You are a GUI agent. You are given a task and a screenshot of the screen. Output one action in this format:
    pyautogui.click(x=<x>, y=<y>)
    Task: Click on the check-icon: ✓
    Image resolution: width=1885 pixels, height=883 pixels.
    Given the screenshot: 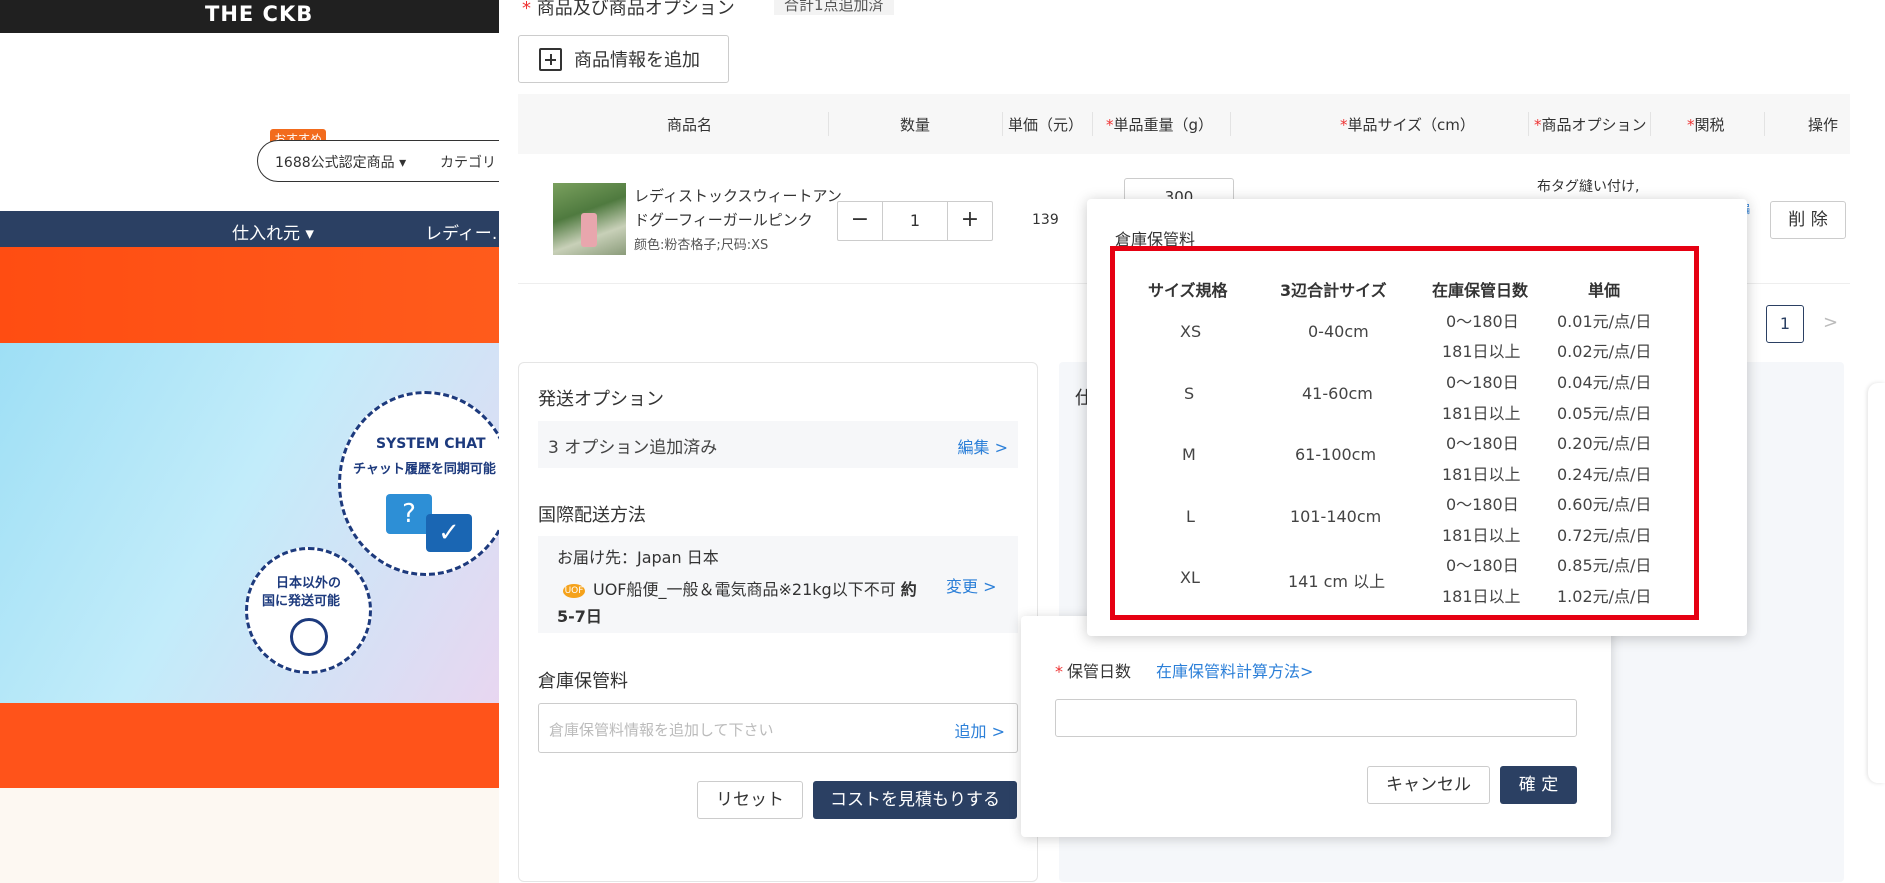 What is the action you would take?
    pyautogui.click(x=449, y=533)
    